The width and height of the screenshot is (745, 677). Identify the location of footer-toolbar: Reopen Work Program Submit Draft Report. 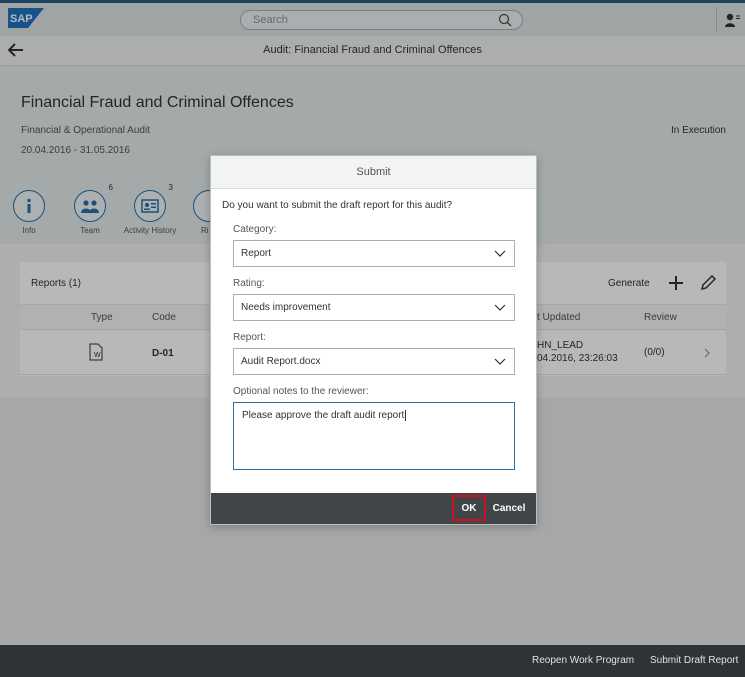
(372, 661).